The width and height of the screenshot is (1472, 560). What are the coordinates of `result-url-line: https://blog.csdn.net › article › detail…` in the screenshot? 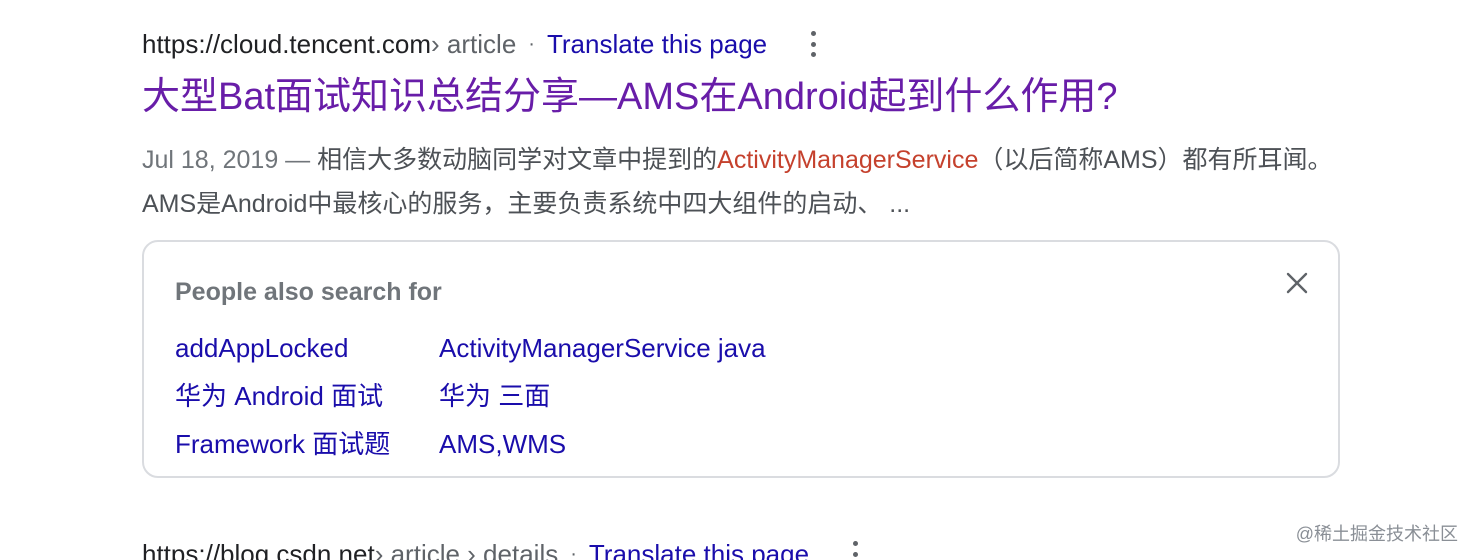 It's located at (742, 548).